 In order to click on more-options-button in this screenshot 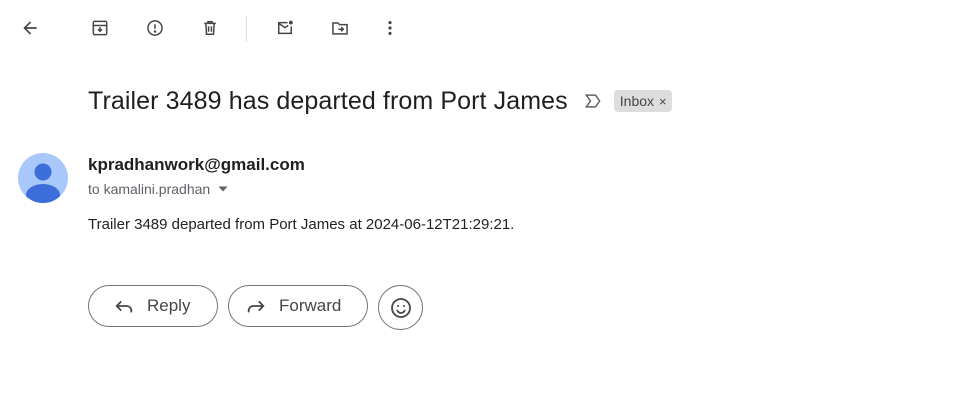, I will do `click(390, 28)`.